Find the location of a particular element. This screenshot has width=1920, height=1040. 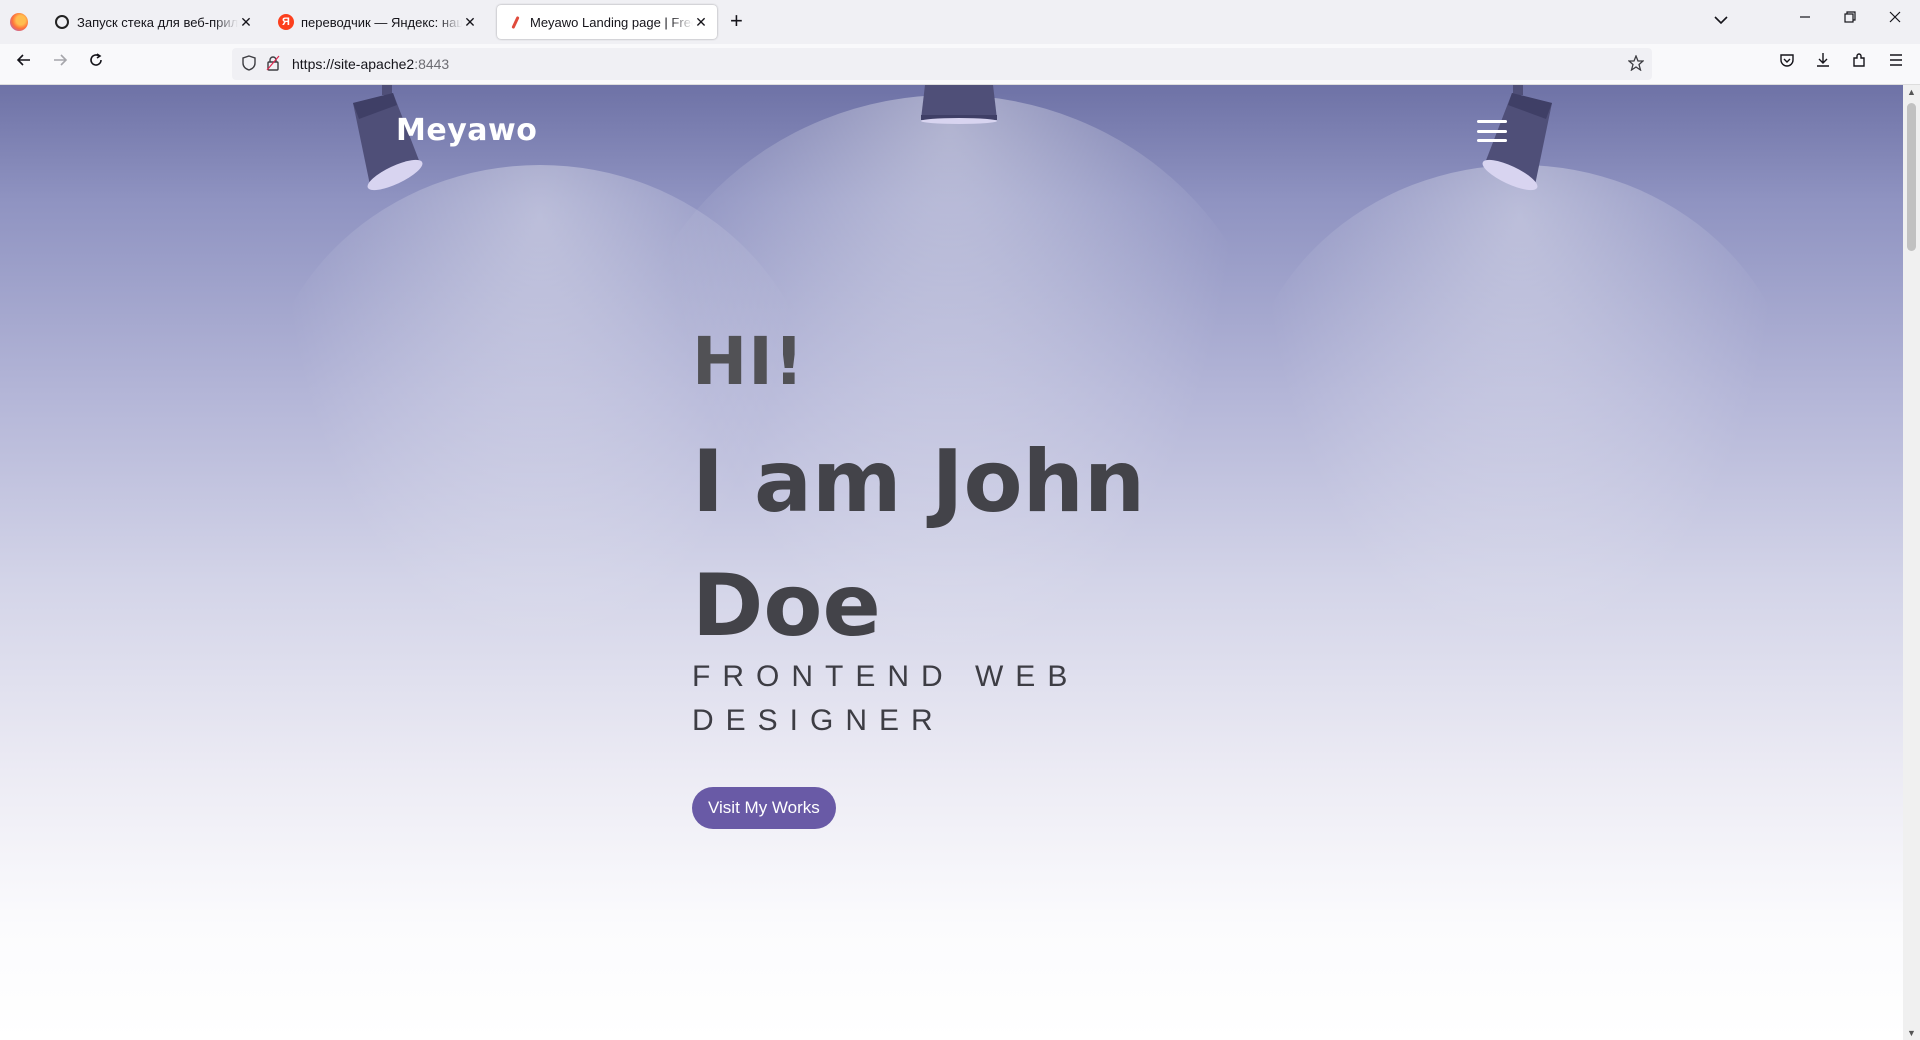

tab-title: Meyawo Landing page | Free Bootstrap is located at coordinates (611, 22).